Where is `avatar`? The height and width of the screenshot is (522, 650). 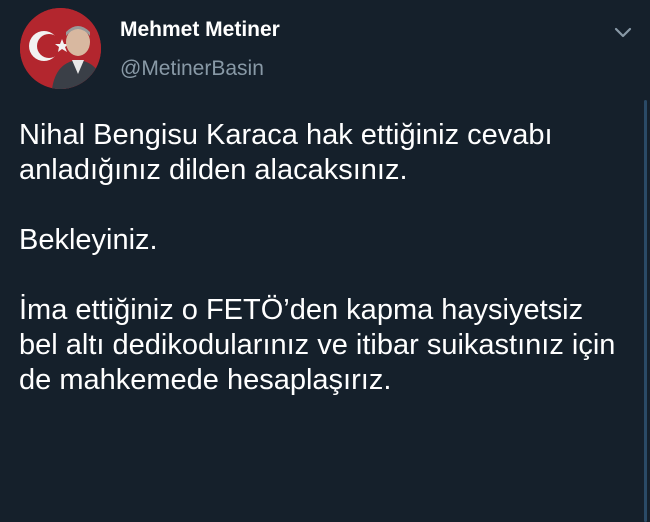 avatar is located at coordinates (60, 48).